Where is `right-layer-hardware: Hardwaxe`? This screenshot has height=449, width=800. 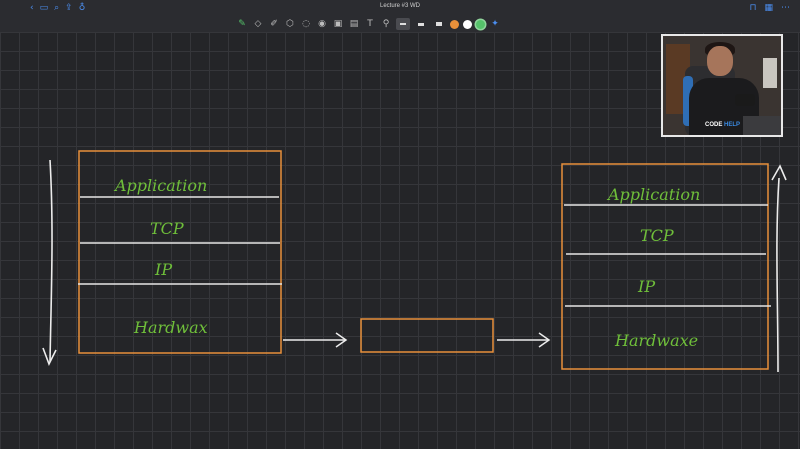 right-layer-hardware: Hardwaxe is located at coordinates (656, 340).